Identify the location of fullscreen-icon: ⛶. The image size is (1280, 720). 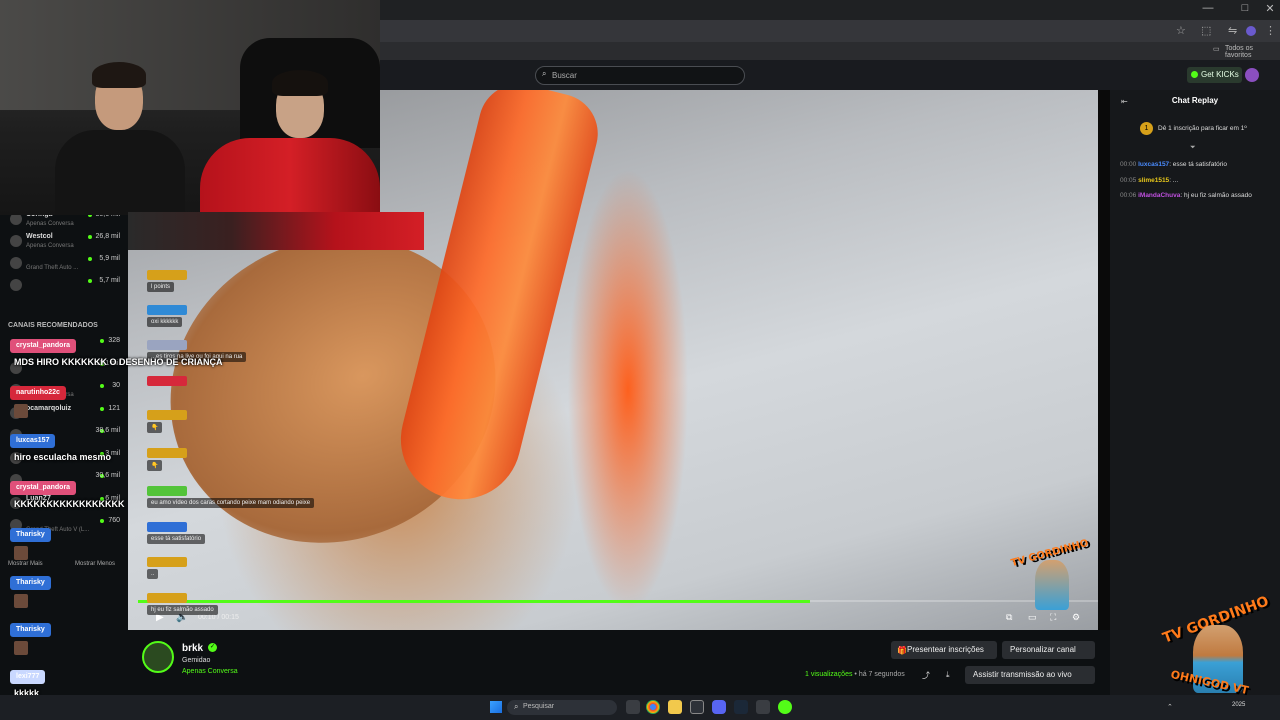
(1053, 617).